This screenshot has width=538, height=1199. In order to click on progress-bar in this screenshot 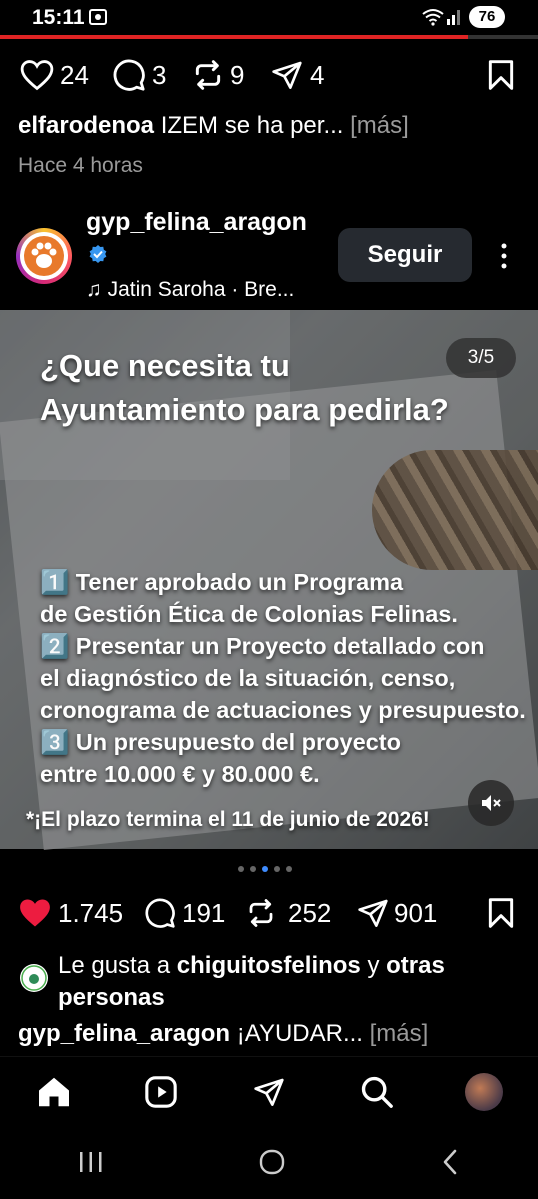, I will do `click(269, 37)`.